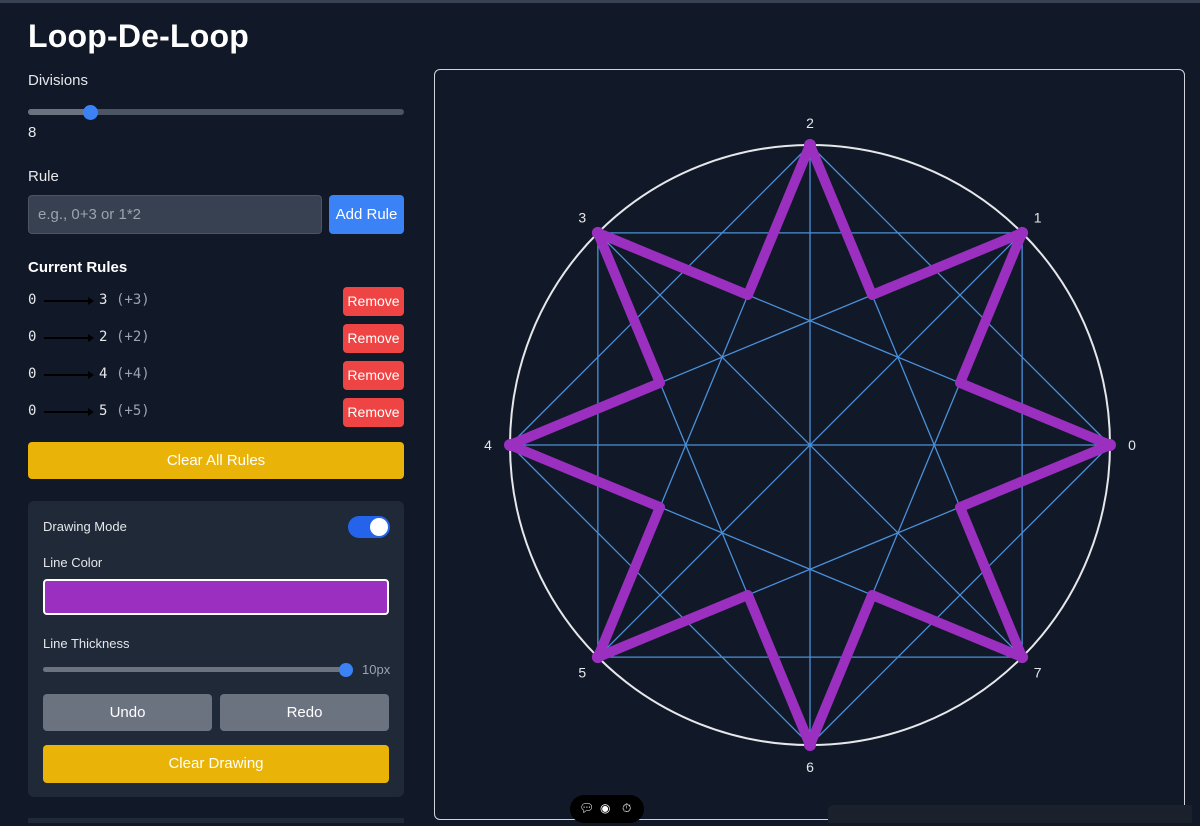 This screenshot has width=1200, height=826. What do you see at coordinates (216, 412) in the screenshot?
I see `rule-row: 0 5 (+5) Remove` at bounding box center [216, 412].